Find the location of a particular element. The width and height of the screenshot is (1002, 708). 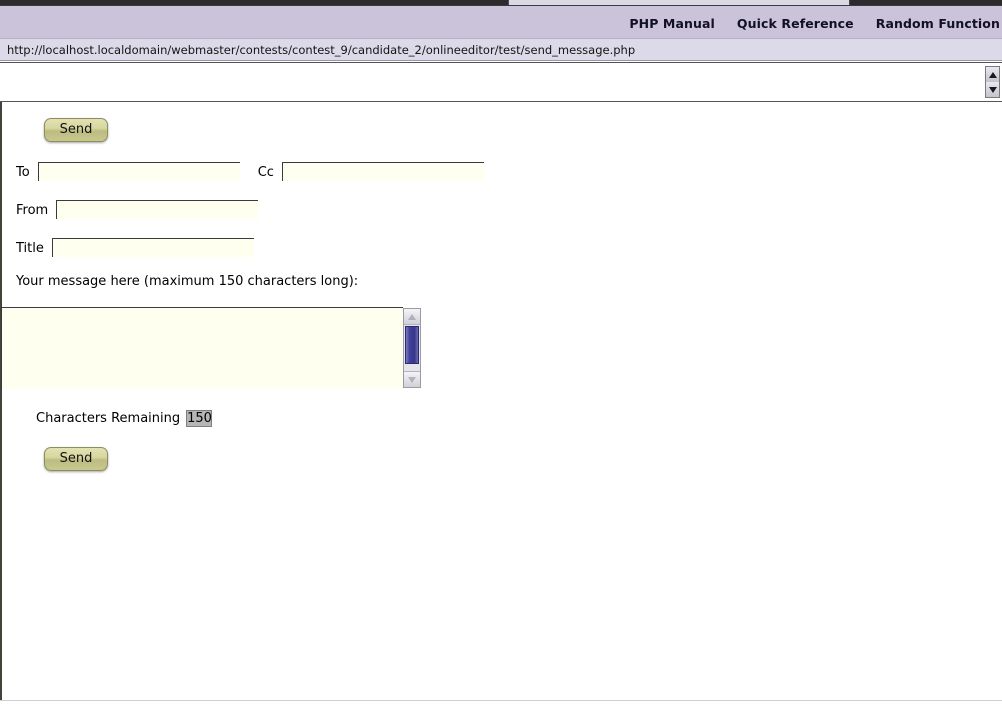

send-button-top: Send is located at coordinates (76, 130).